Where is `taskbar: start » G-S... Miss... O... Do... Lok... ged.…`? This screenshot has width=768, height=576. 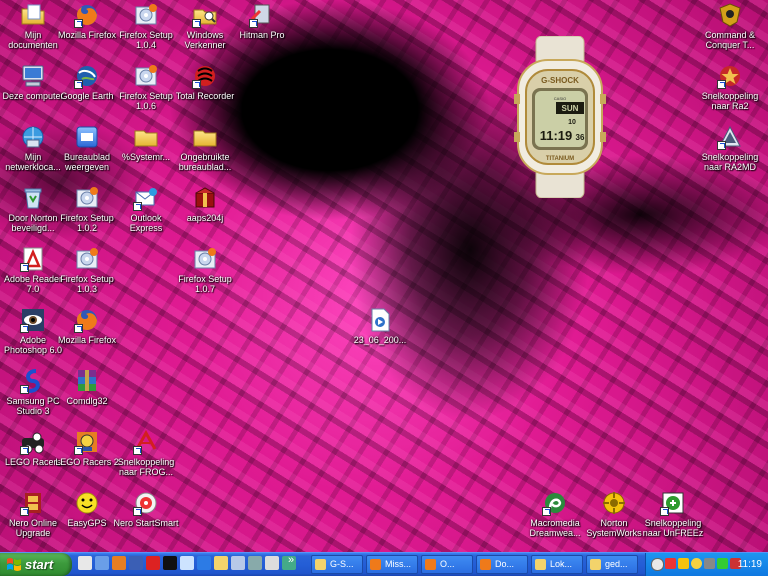
taskbar: start » G-S... Miss... O... Do... Lok... ged.… is located at coordinates (384, 564).